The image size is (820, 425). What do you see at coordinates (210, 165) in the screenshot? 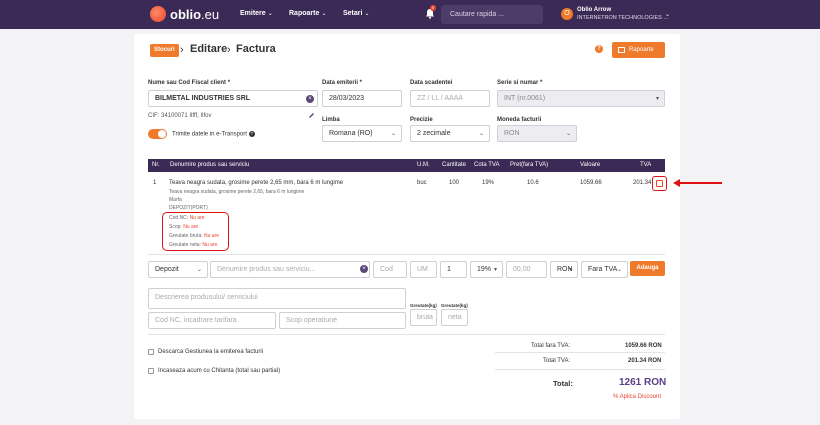
I see `col-name: Denumire produs sau serviciu` at bounding box center [210, 165].